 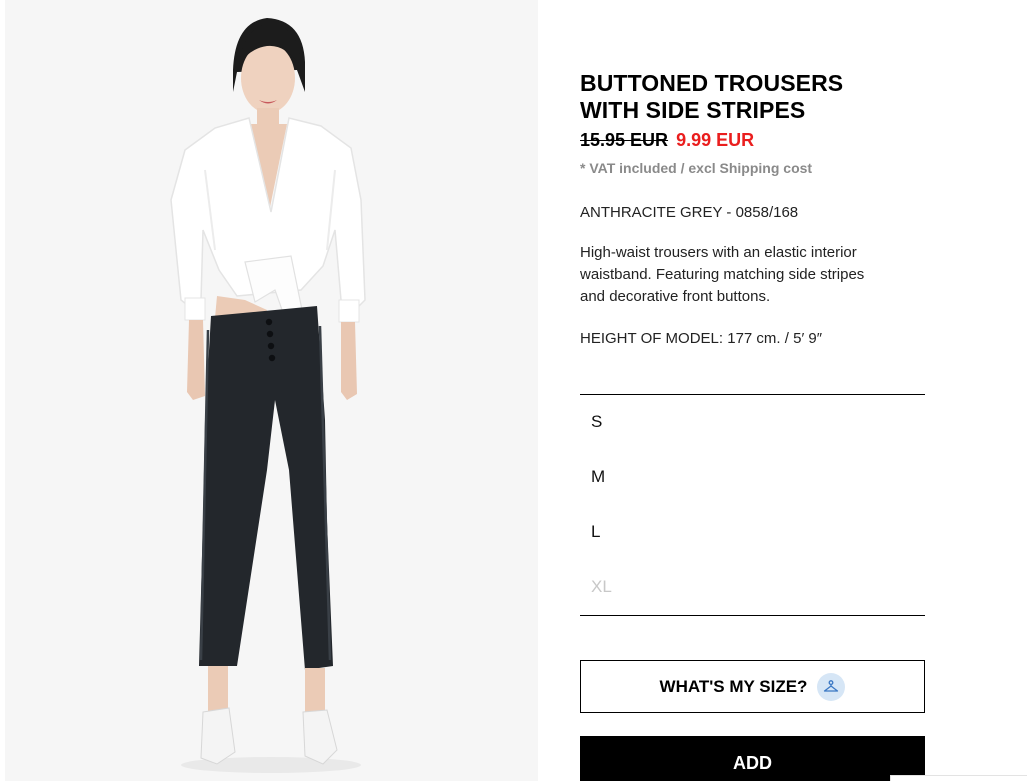 I want to click on price: 15.95 EUR 9.99 EUR, so click(x=667, y=141).